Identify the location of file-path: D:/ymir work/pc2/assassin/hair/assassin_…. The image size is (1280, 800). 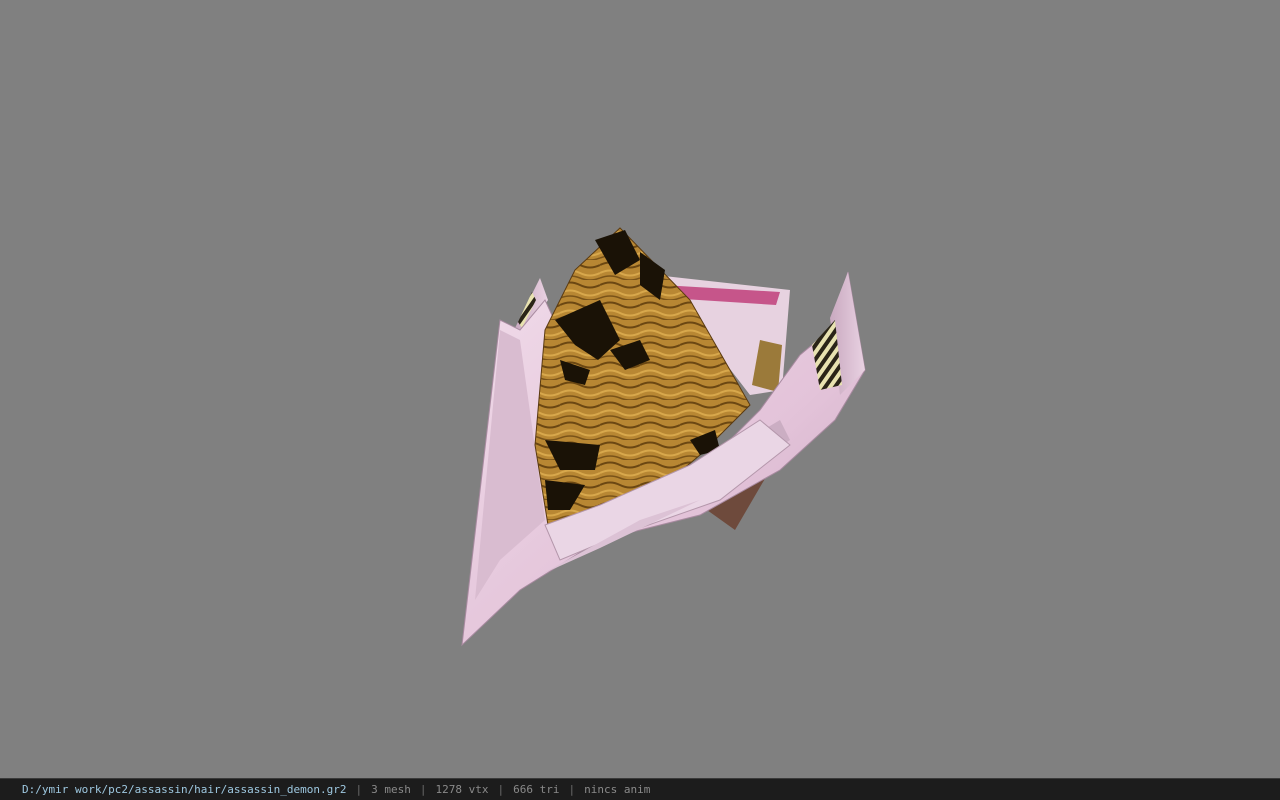
(184, 789).